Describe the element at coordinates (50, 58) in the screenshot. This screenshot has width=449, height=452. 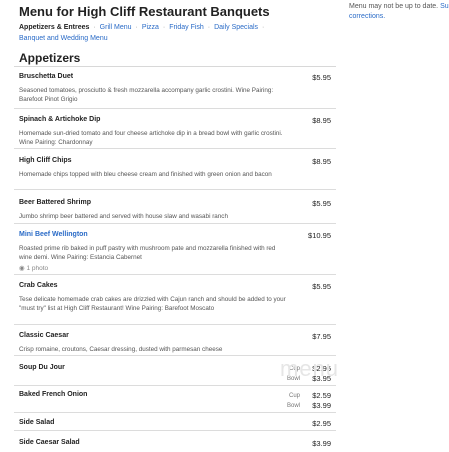
I see `section-title-appetizers: Appetizers` at that location.